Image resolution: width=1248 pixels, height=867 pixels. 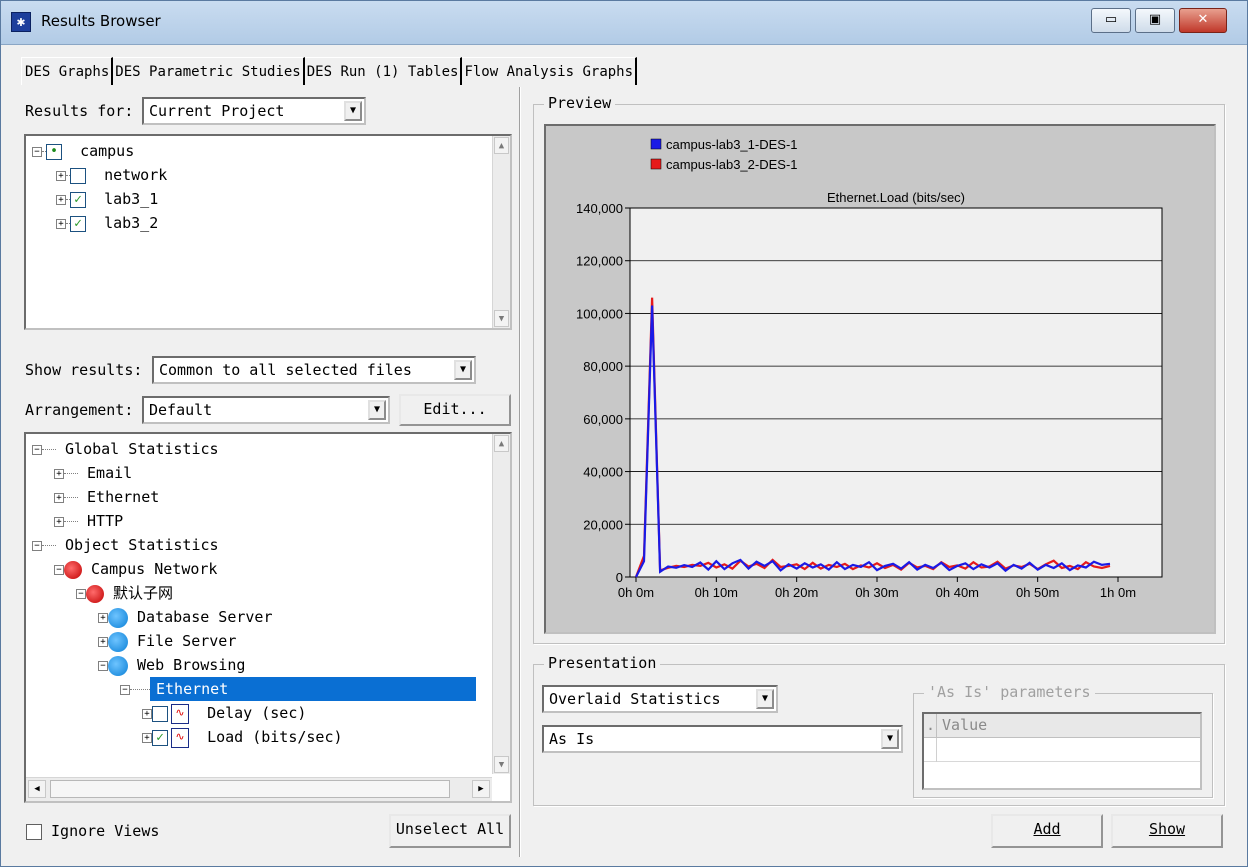 What do you see at coordinates (54, 151) in the screenshot?
I see `checkbox: •` at bounding box center [54, 151].